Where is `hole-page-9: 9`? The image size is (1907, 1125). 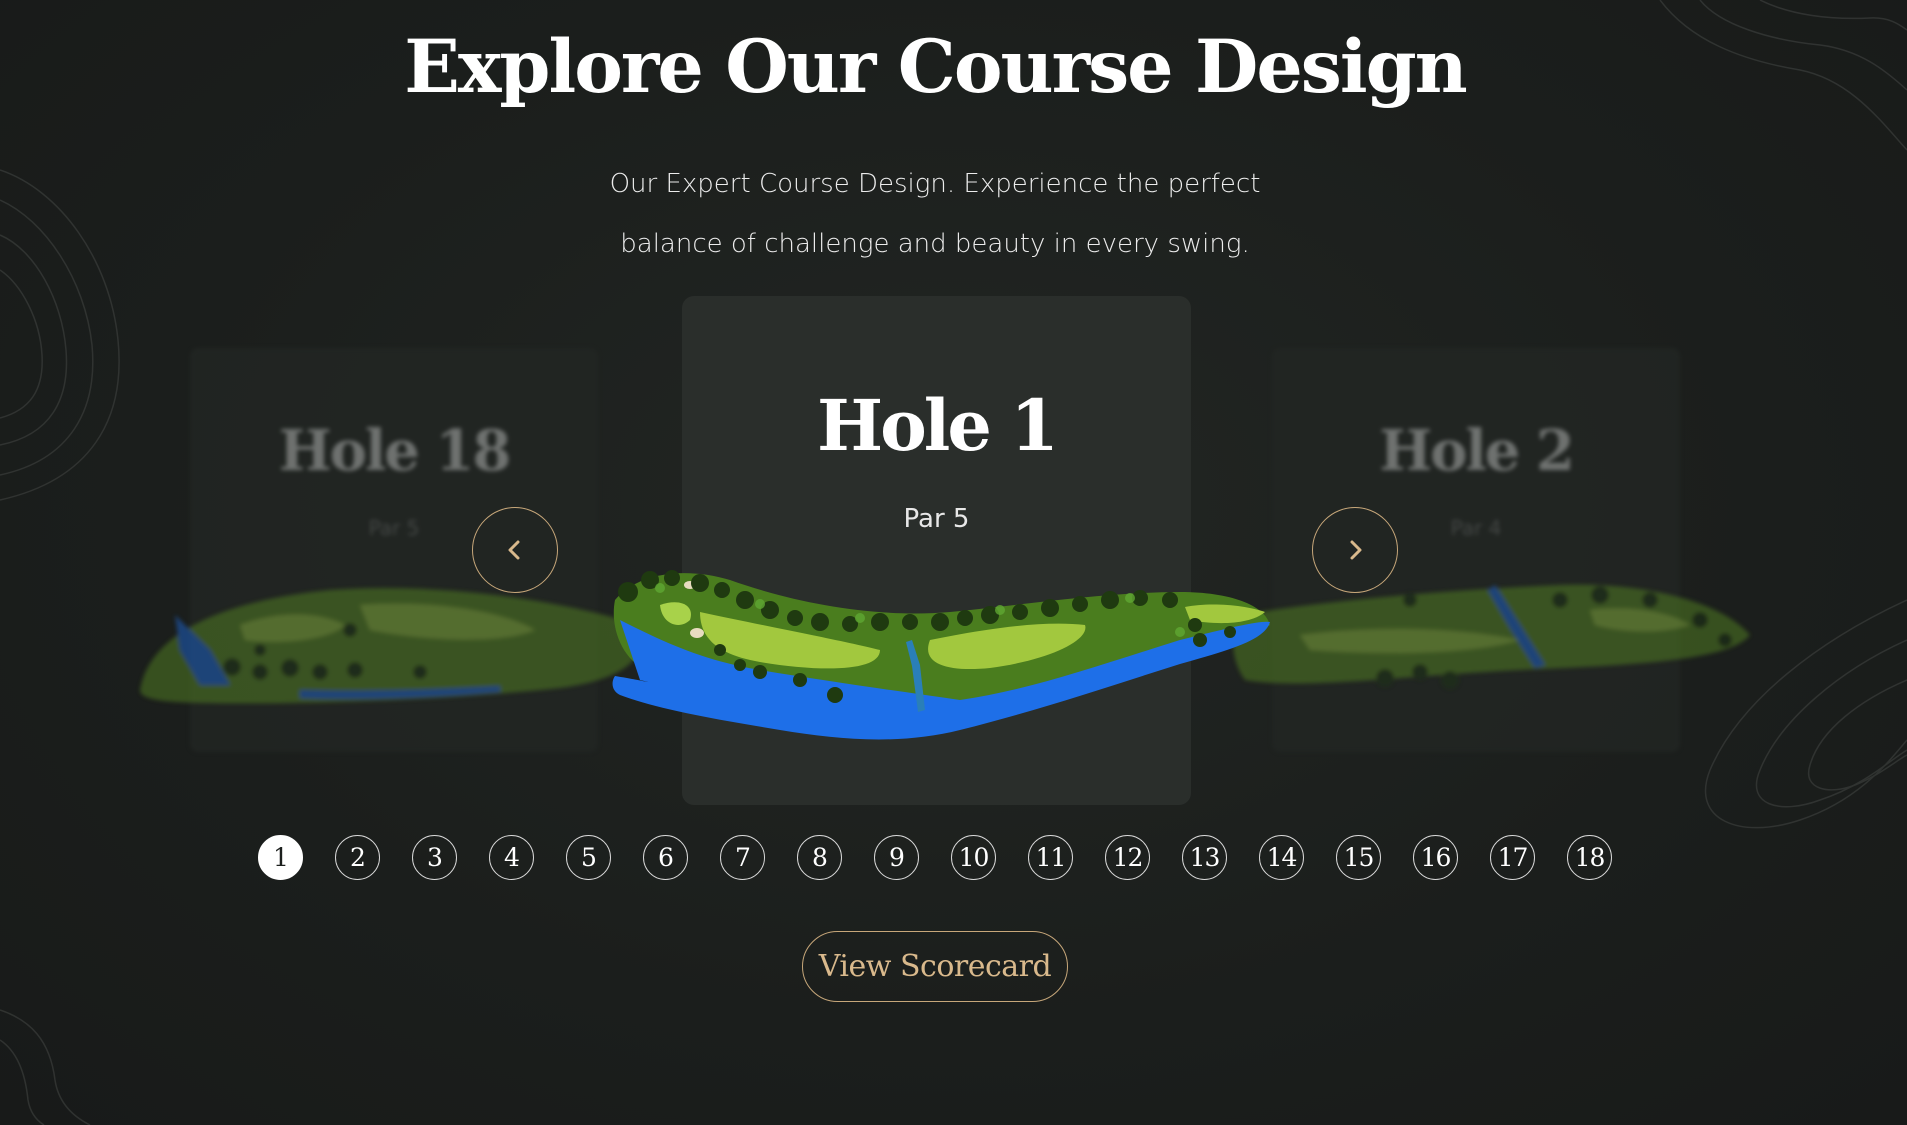 hole-page-9: 9 is located at coordinates (896, 857).